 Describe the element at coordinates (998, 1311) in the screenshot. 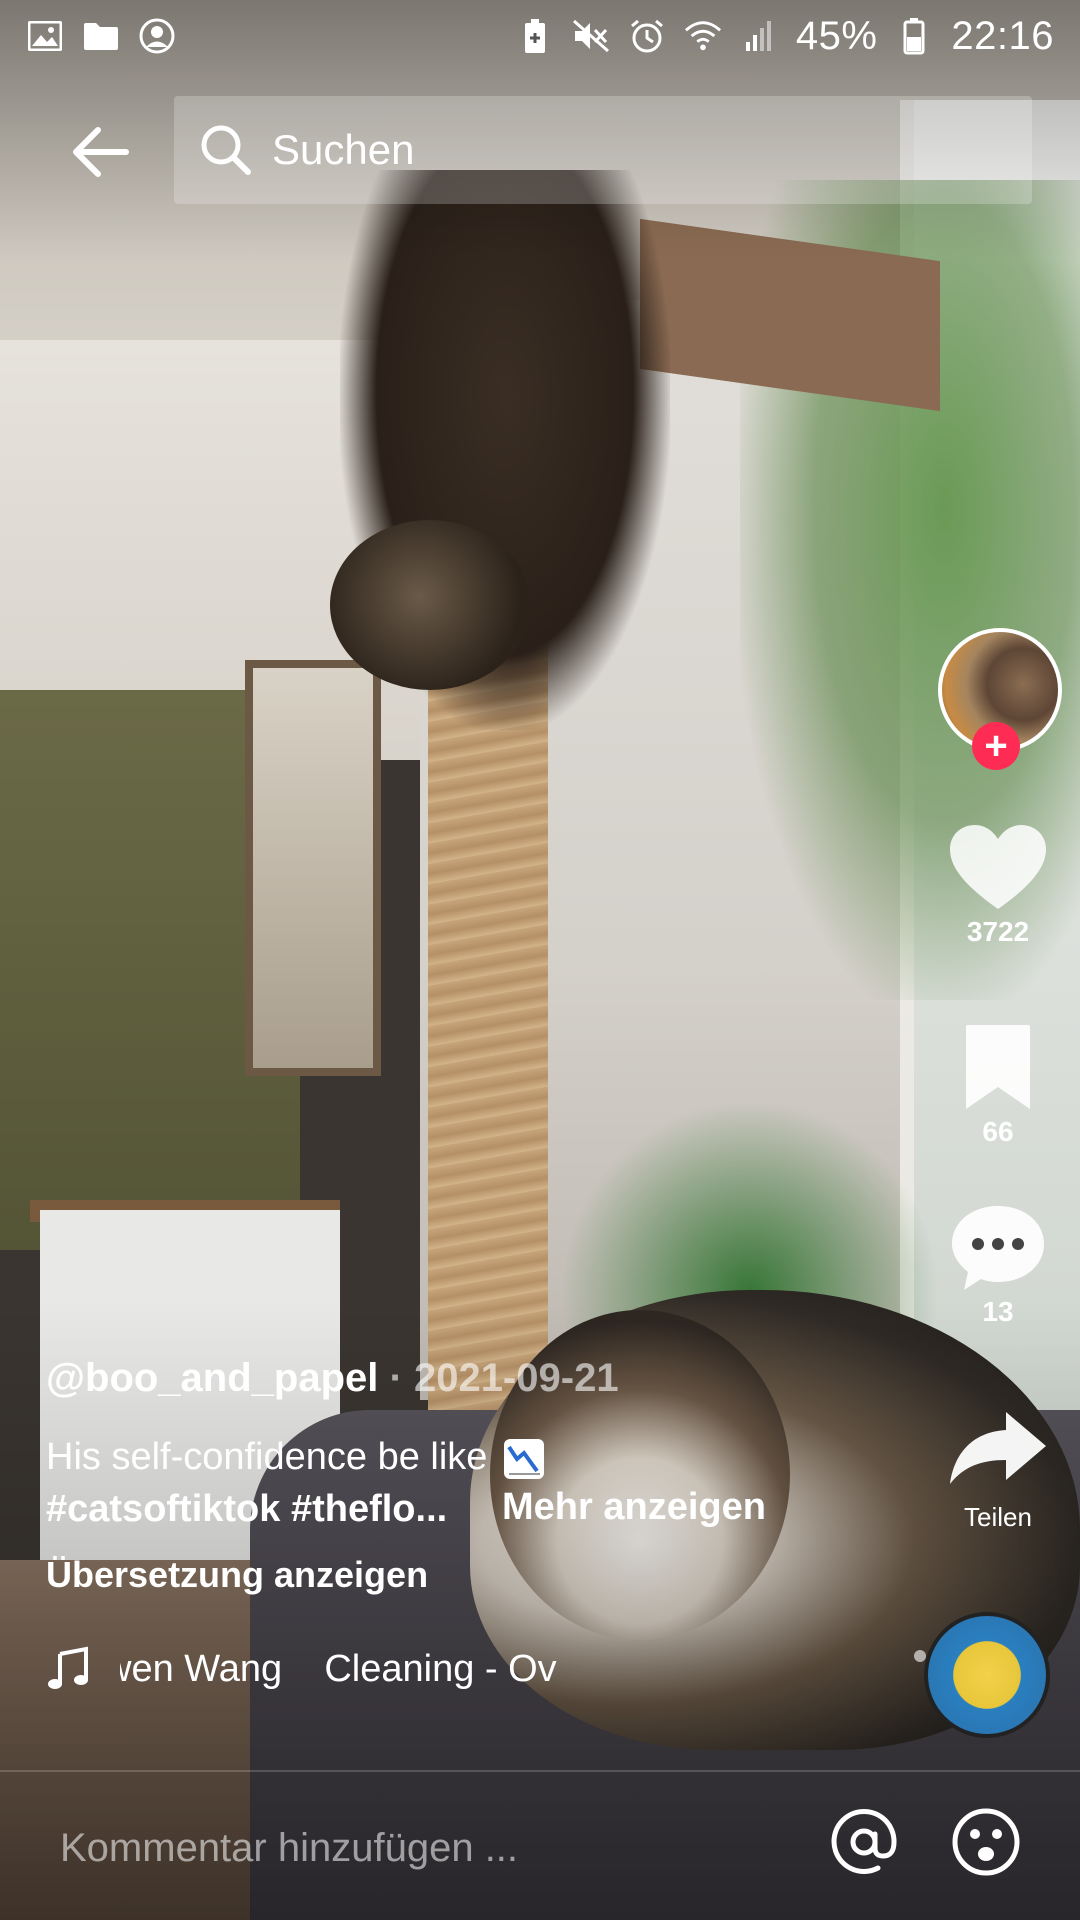

I see `comment-count: 13` at that location.